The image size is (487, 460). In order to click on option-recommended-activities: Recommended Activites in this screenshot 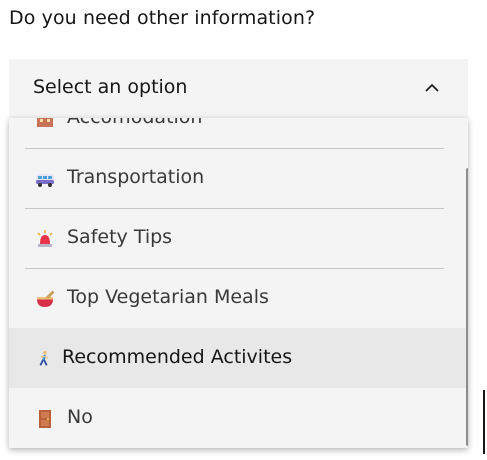, I will do `click(238, 358)`.